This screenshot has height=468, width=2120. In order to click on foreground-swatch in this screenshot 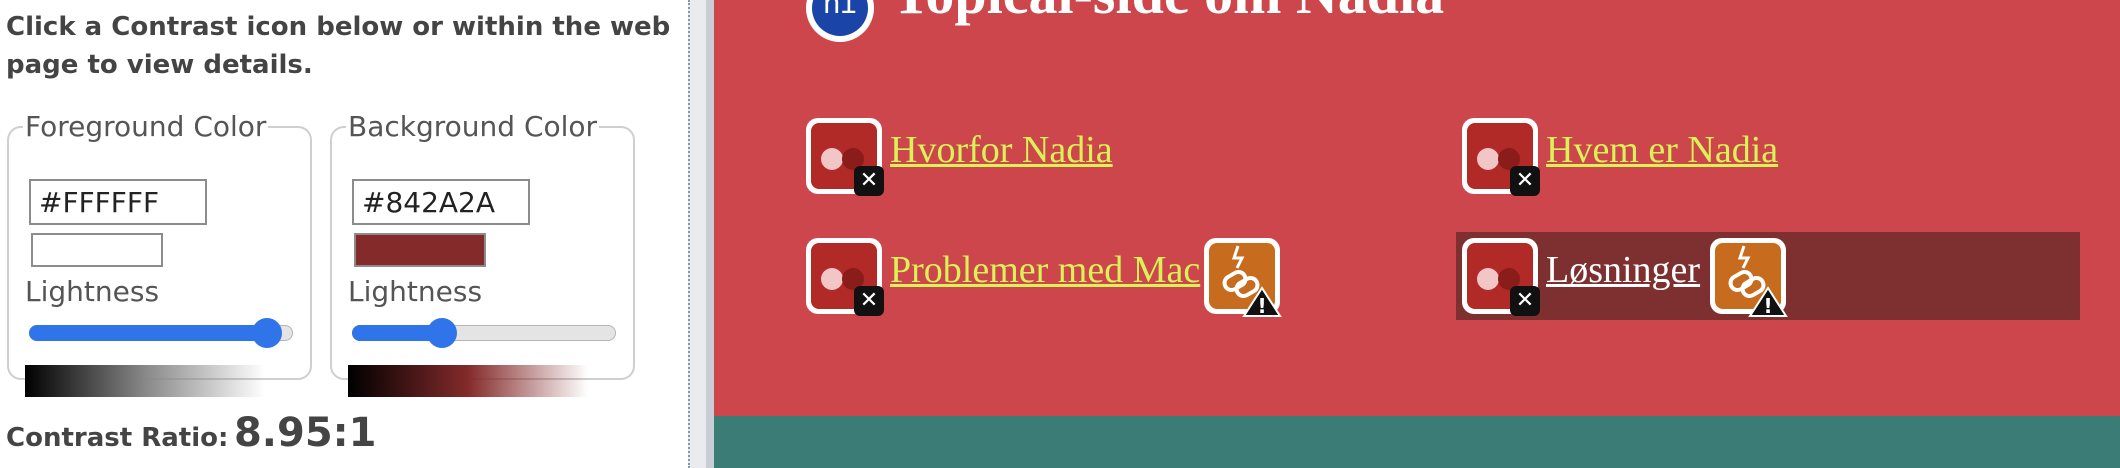, I will do `click(97, 250)`.